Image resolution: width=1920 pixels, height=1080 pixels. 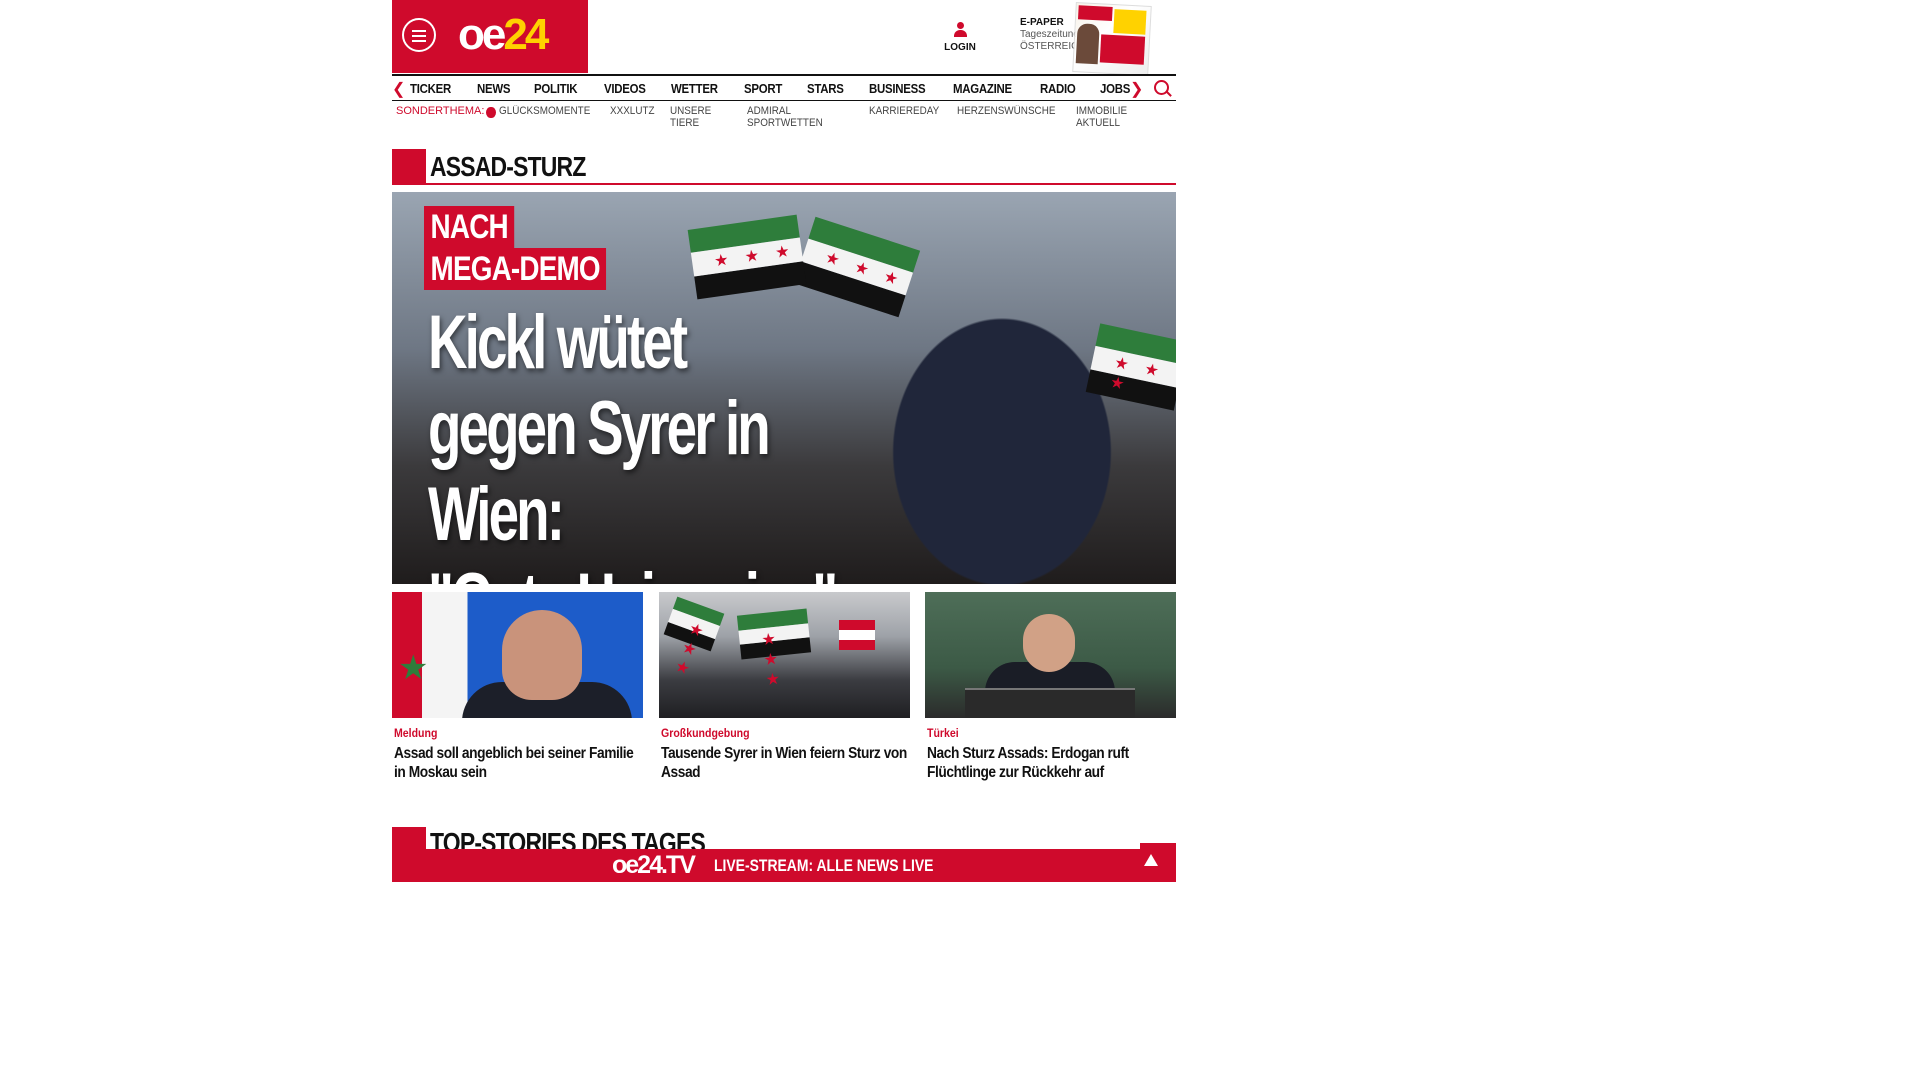 What do you see at coordinates (632, 117) in the screenshot?
I see `topic-xxxlutz: XXXLUTZ` at bounding box center [632, 117].